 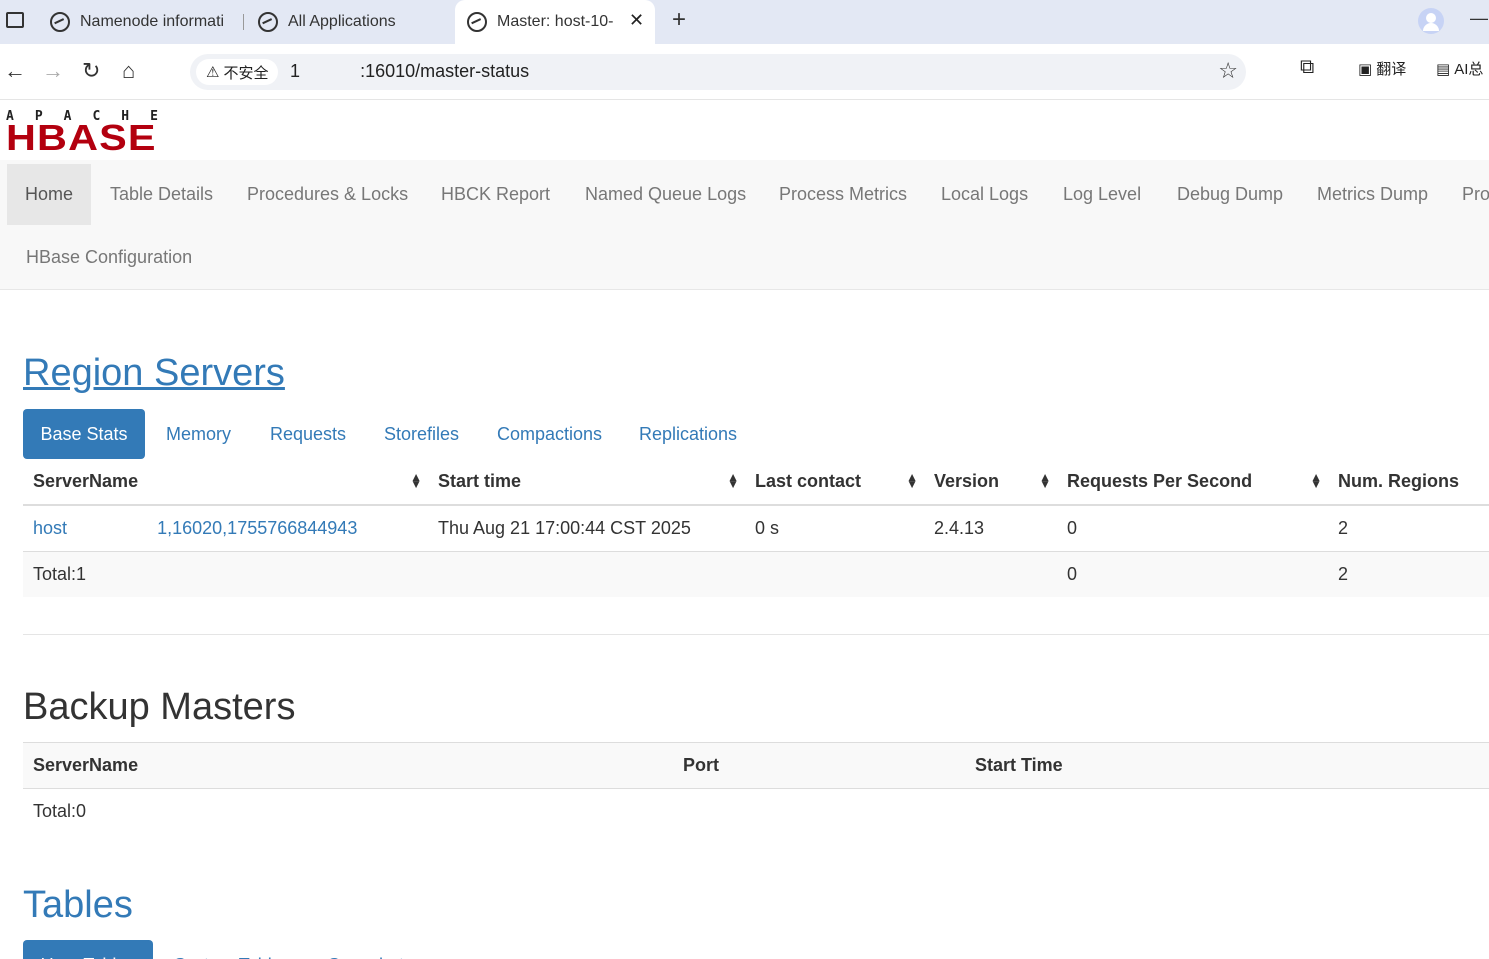 What do you see at coordinates (84, 434) in the screenshot?
I see `tab-base-stats: Base Stats` at bounding box center [84, 434].